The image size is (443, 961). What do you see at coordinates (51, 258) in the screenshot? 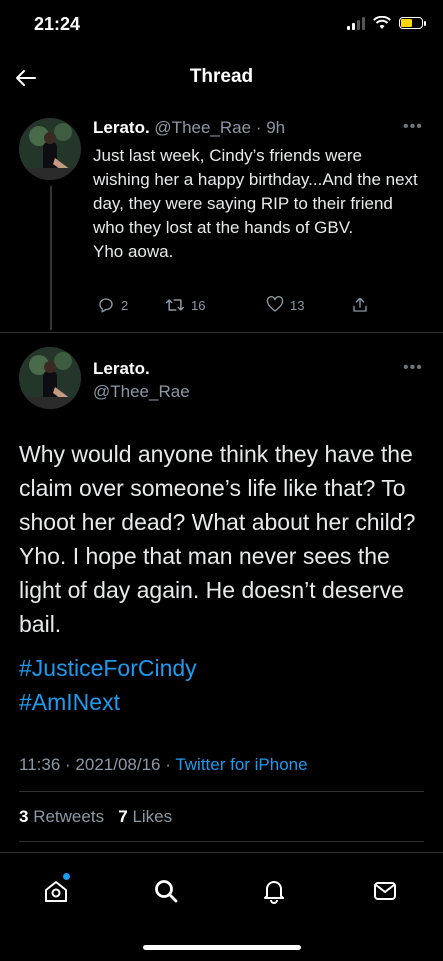
I see `thread-connector-line` at bounding box center [51, 258].